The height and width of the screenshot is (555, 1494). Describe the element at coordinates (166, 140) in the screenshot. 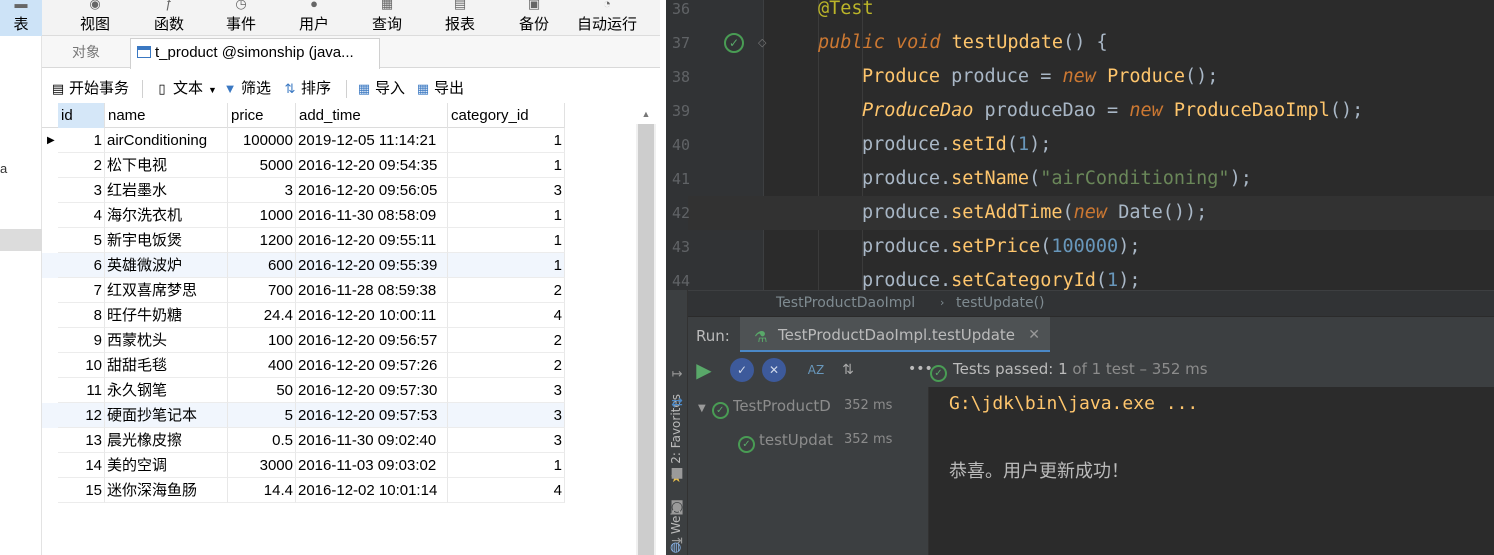

I see `cell-name: airConditioning` at that location.